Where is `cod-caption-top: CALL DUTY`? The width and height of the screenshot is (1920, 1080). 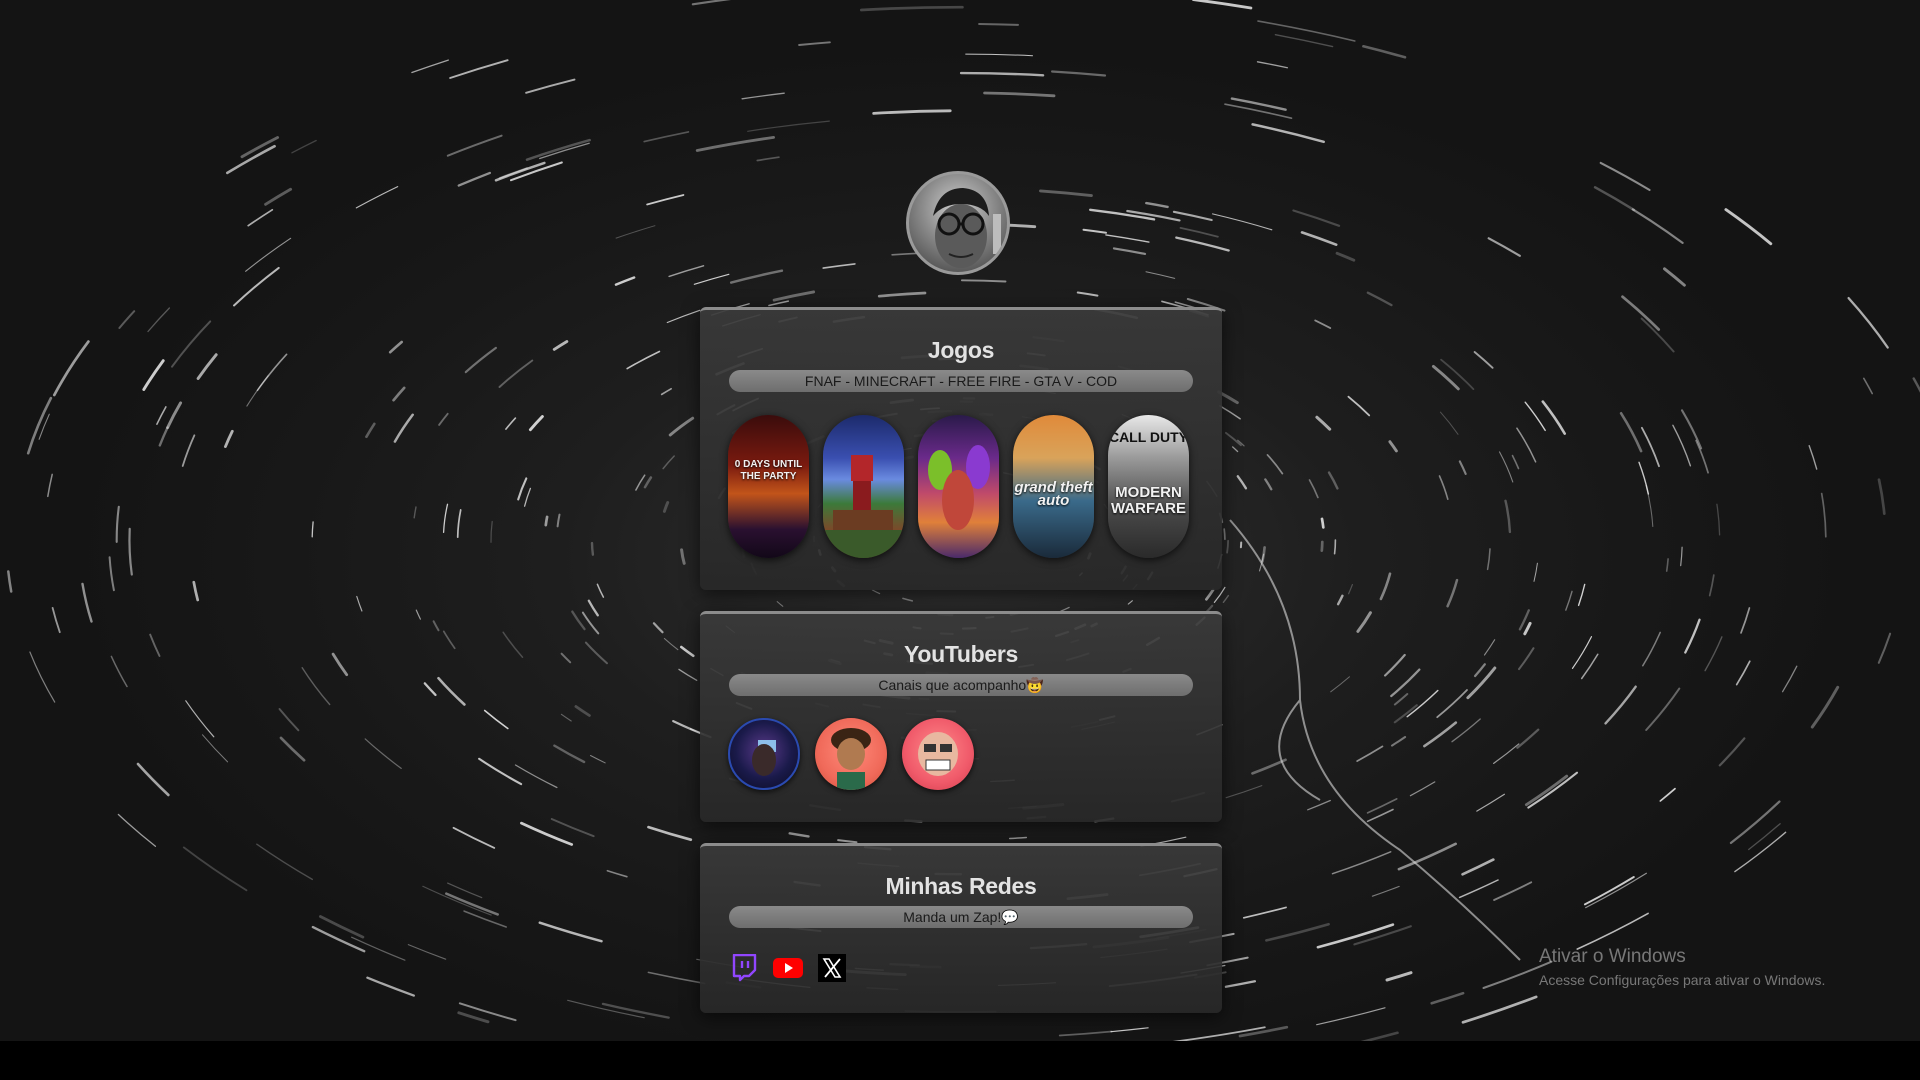
cod-caption-top: CALL DUTY is located at coordinates (1148, 437).